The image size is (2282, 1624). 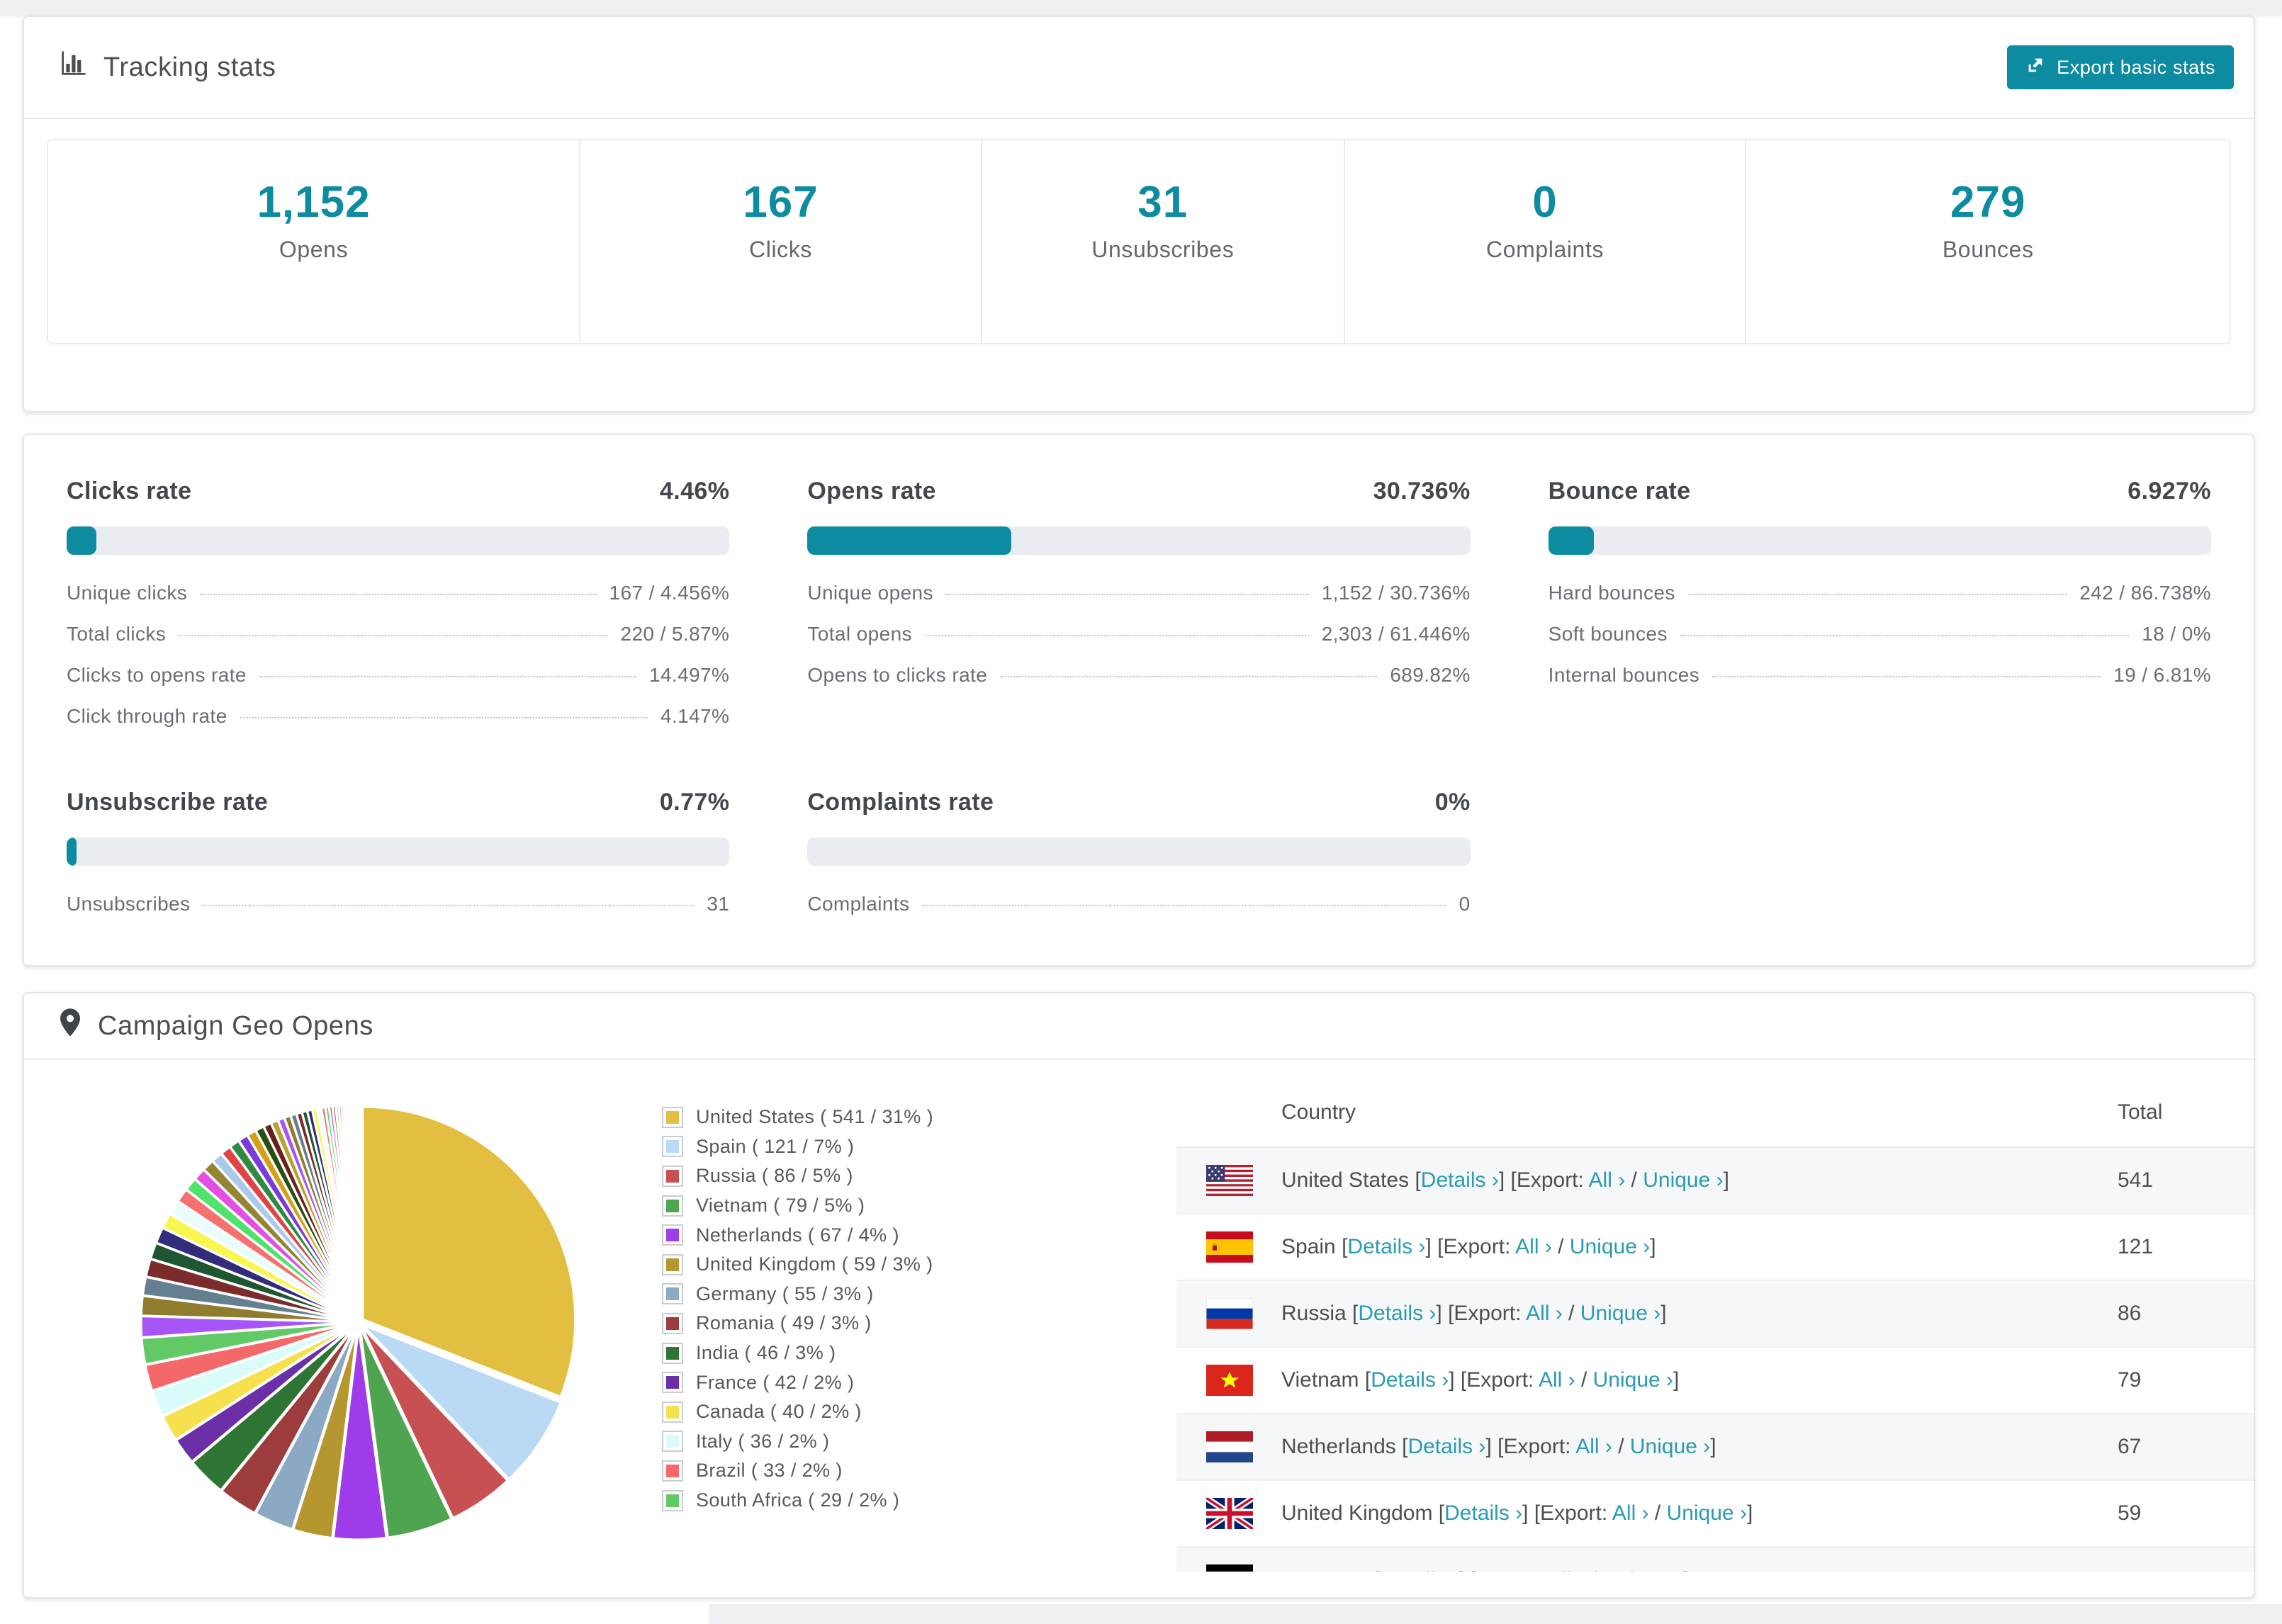 I want to click on rate-detail-row: Opens to clicks rate 689.82%, so click(x=1138, y=684).